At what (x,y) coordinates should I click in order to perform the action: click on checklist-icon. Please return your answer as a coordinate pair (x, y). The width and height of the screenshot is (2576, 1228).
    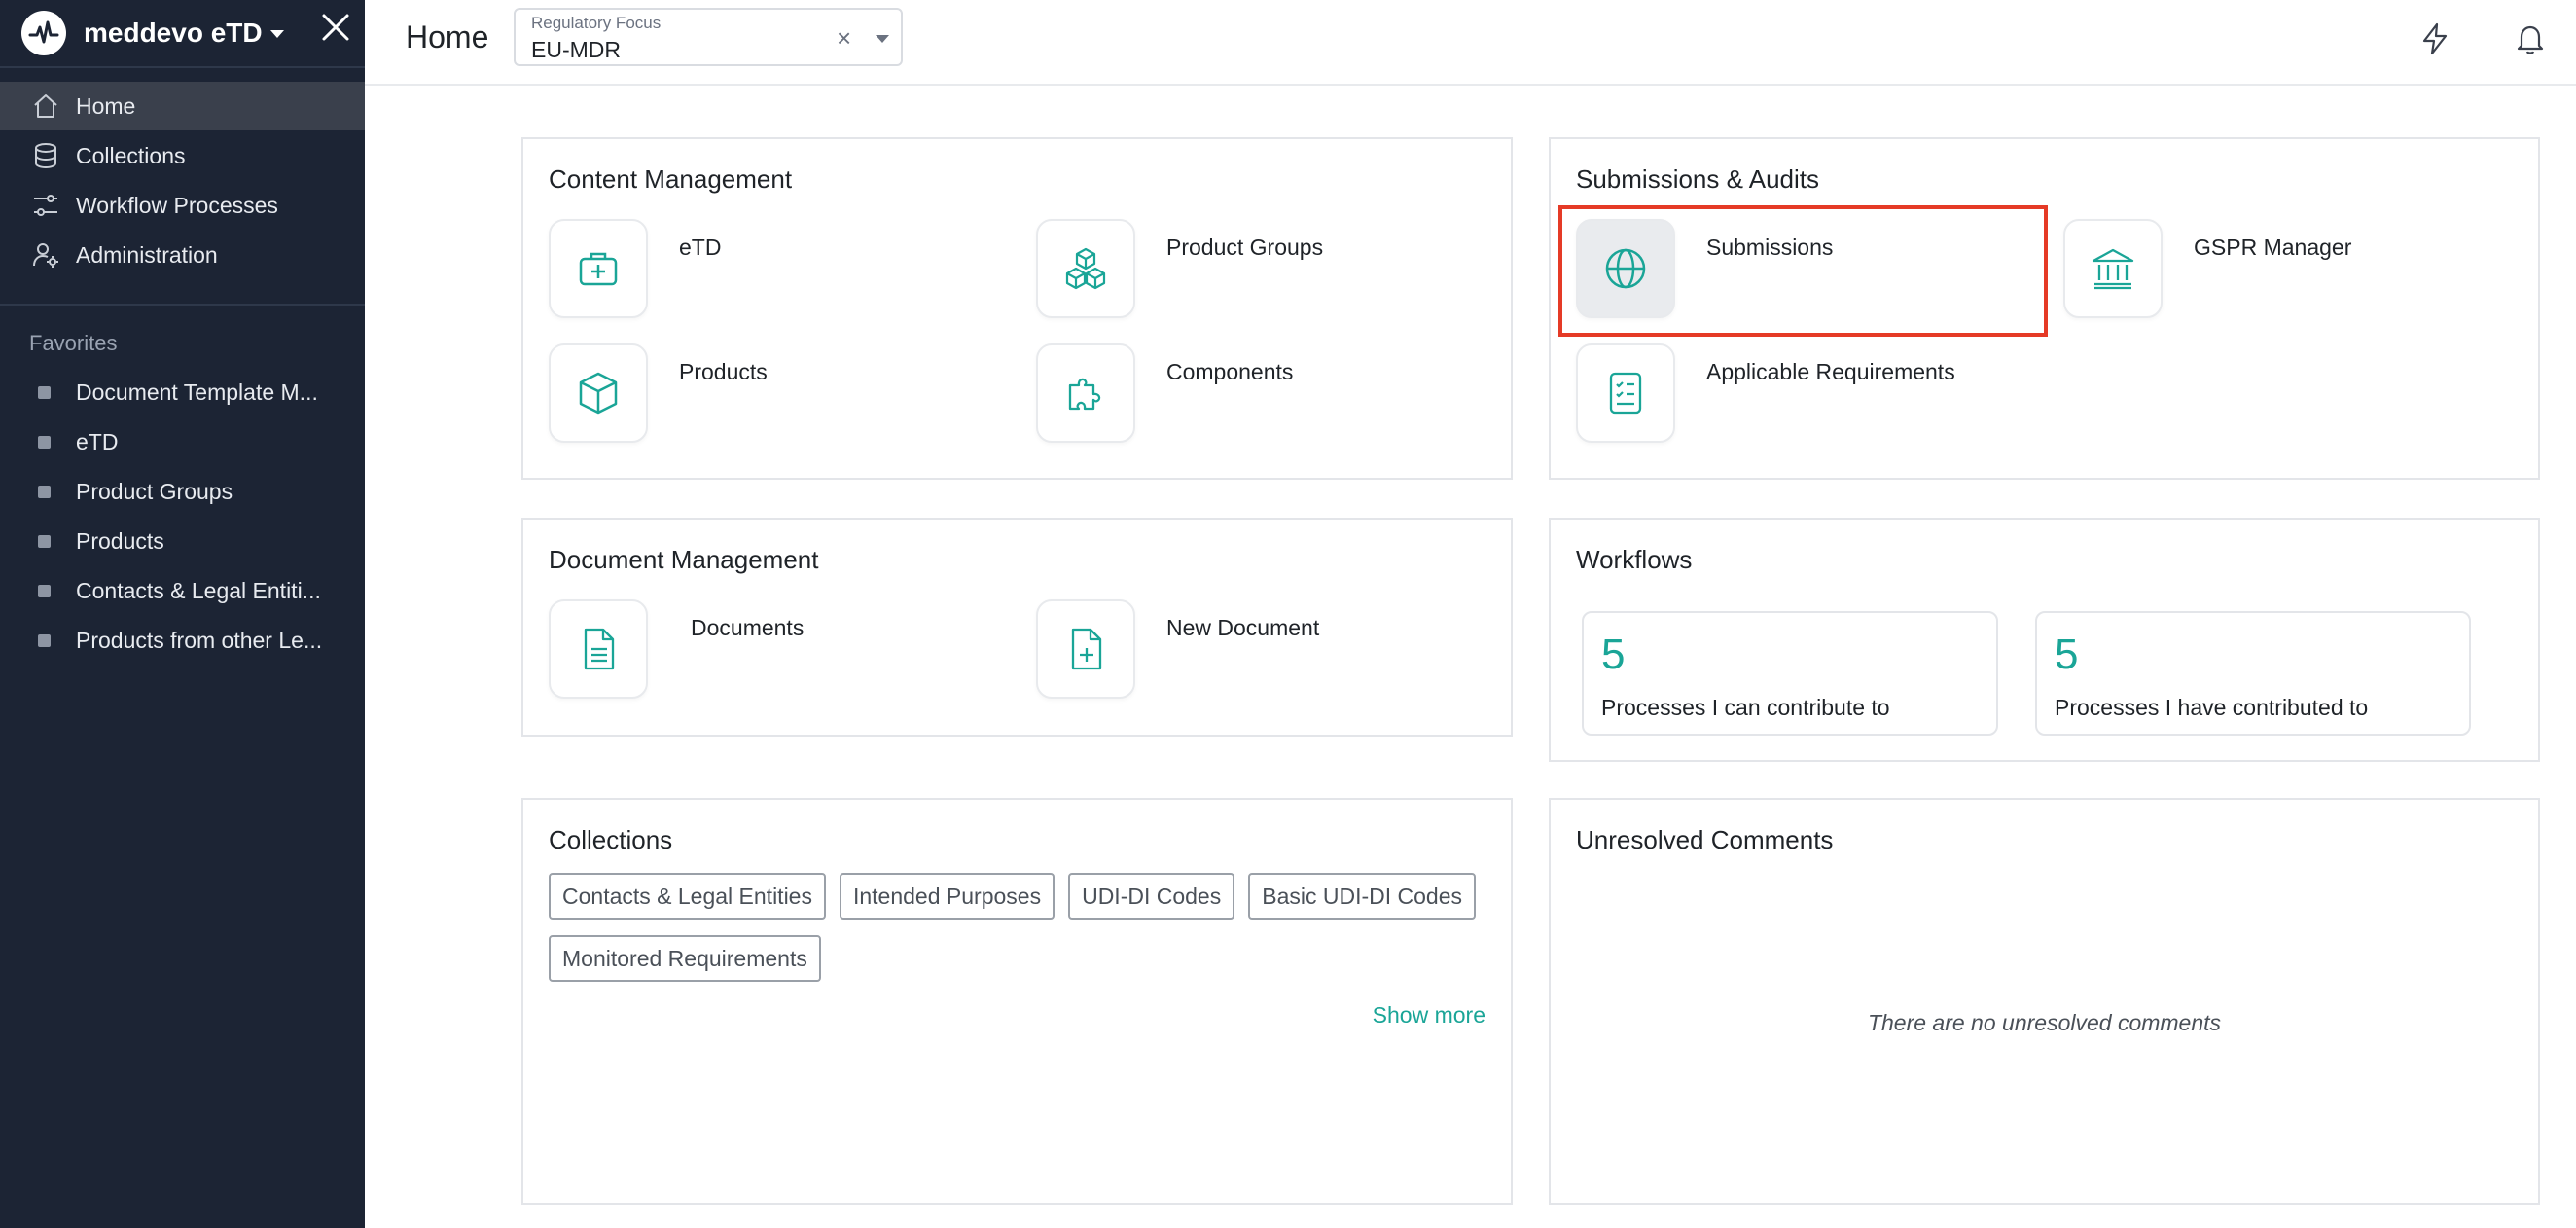
    Looking at the image, I should click on (1625, 393).